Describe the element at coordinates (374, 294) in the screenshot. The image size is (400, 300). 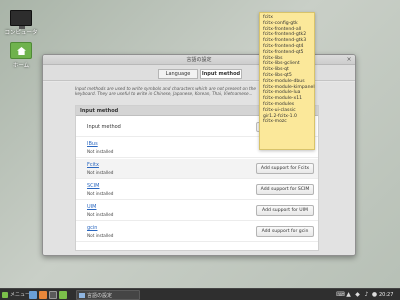
I see `power-icon: ●` at that location.